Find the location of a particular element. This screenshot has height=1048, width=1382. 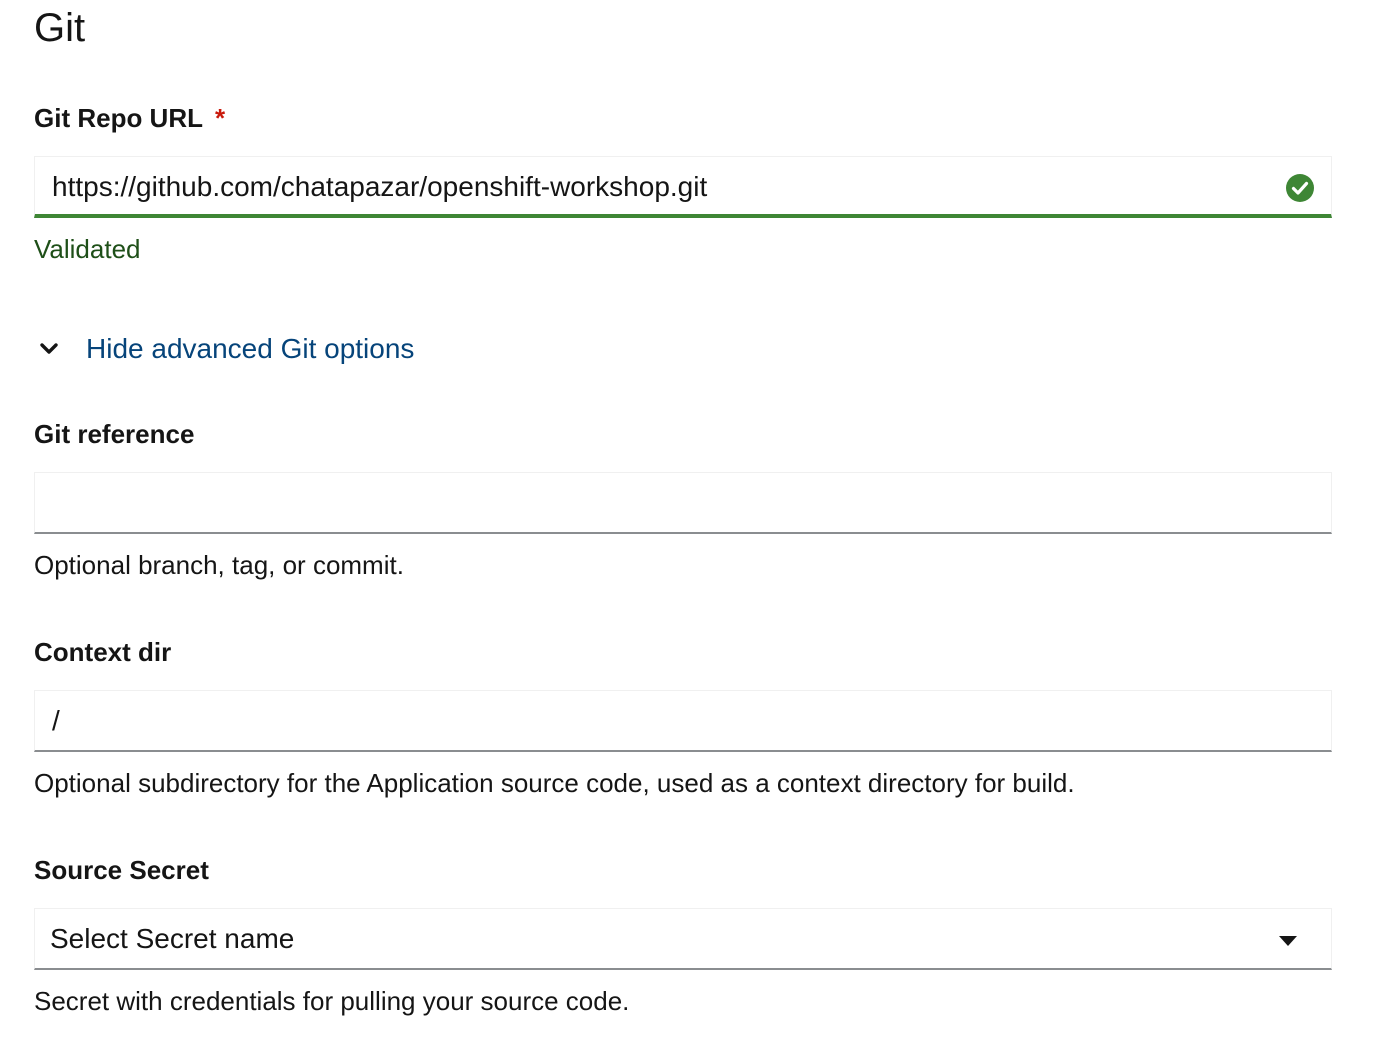

caret-down-icon is located at coordinates (1288, 941).